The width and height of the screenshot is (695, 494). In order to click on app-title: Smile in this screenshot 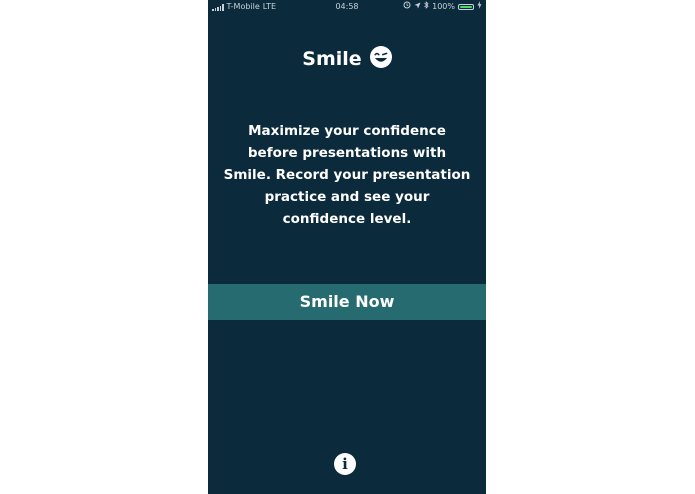, I will do `click(332, 59)`.